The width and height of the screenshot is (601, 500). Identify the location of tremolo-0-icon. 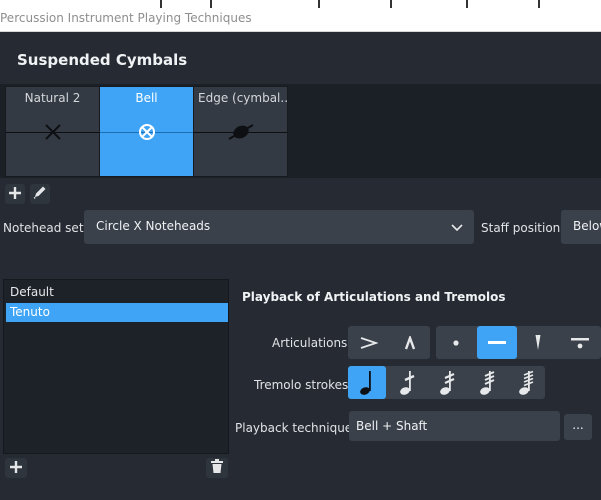
(367, 382).